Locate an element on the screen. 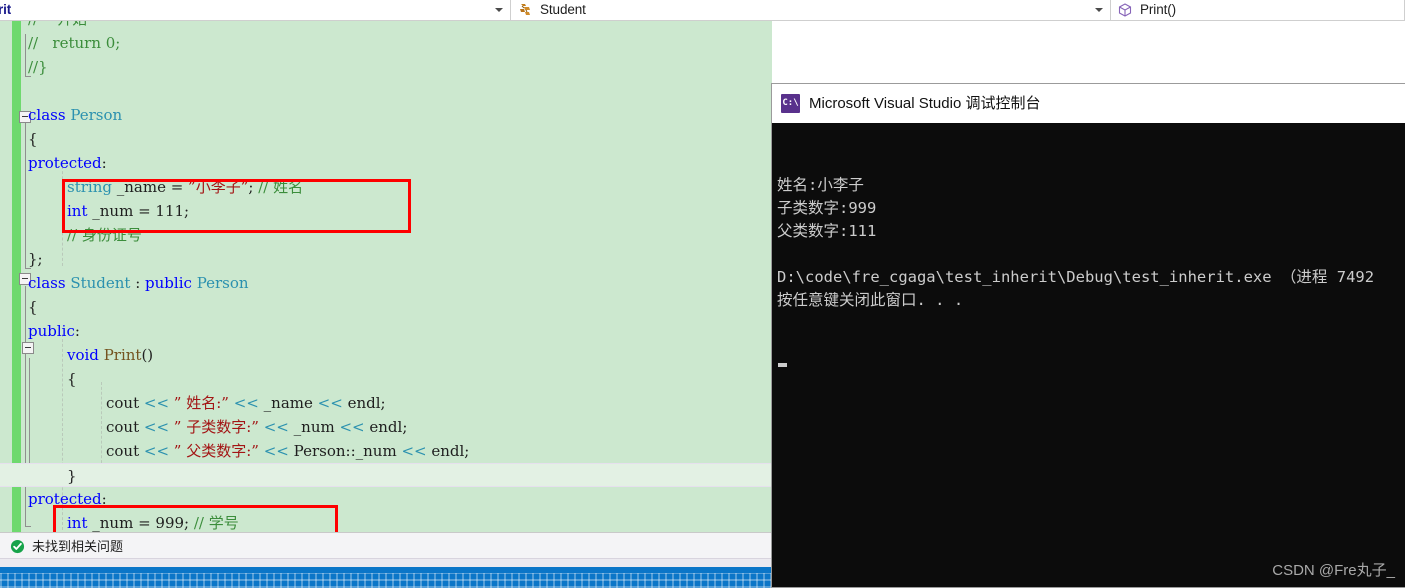 The width and height of the screenshot is (1405, 588). taskbar-pattern is located at coordinates (386, 580).